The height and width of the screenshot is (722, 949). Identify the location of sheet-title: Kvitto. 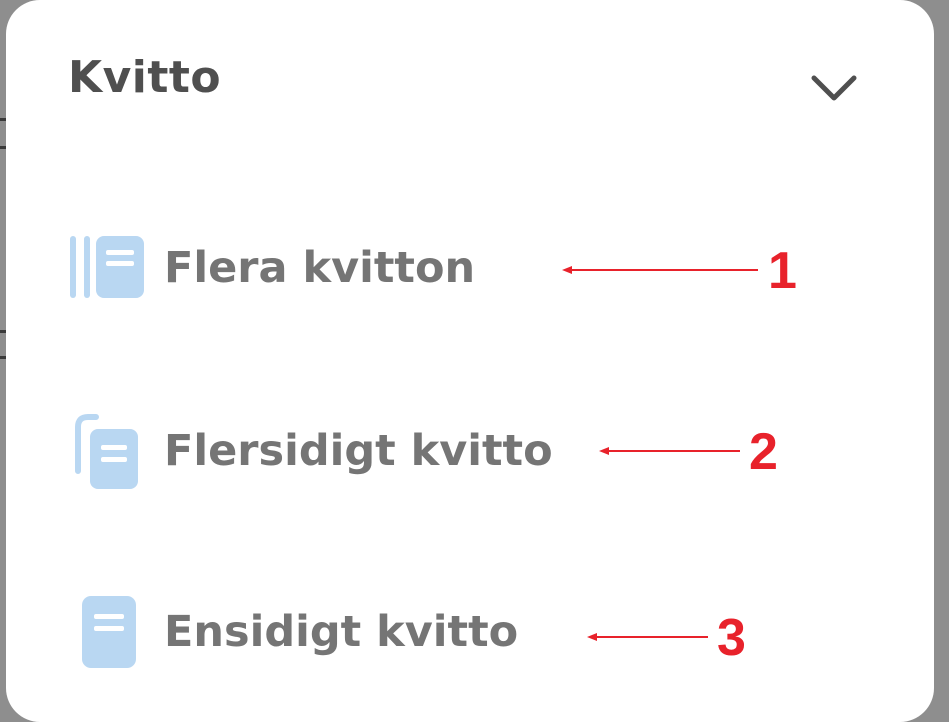
(145, 77).